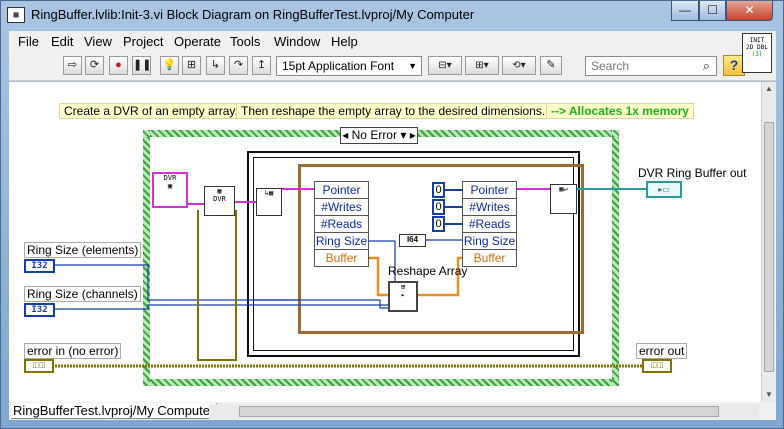  Describe the element at coordinates (438, 224) in the screenshot. I see `numeric-constant-3: 0` at that location.